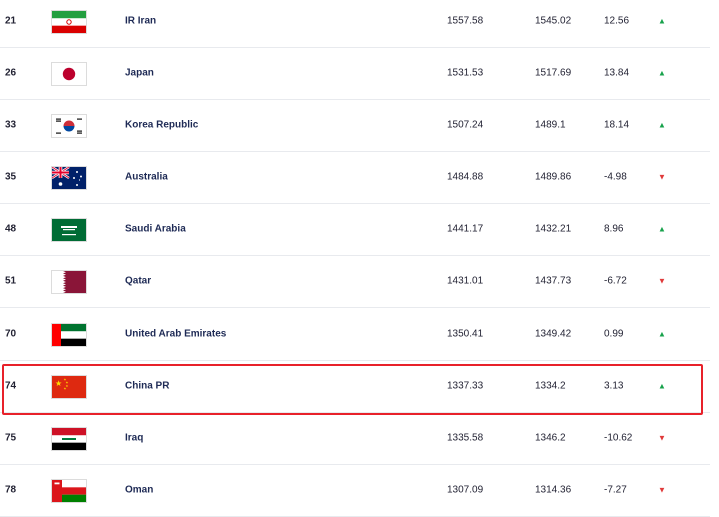 This screenshot has height=517, width=719. What do you see at coordinates (465, 229) in the screenshot?
I see `total-points: 1441.17` at bounding box center [465, 229].